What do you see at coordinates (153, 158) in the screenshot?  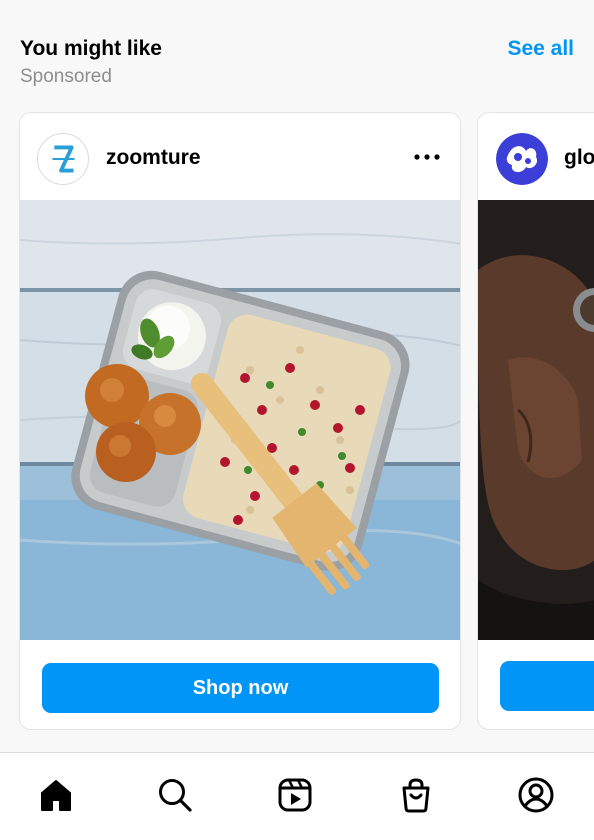 I see `card-username: zoomture` at bounding box center [153, 158].